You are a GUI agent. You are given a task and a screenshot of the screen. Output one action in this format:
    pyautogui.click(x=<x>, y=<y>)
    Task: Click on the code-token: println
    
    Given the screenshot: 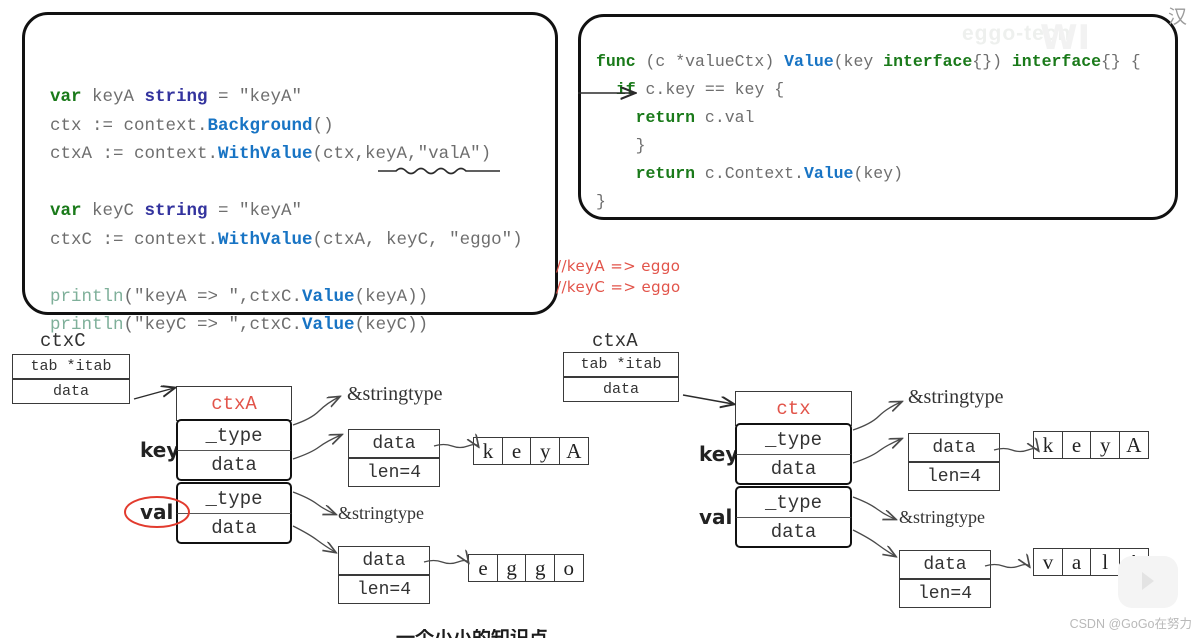 What is the action you would take?
    pyautogui.click(x=87, y=296)
    